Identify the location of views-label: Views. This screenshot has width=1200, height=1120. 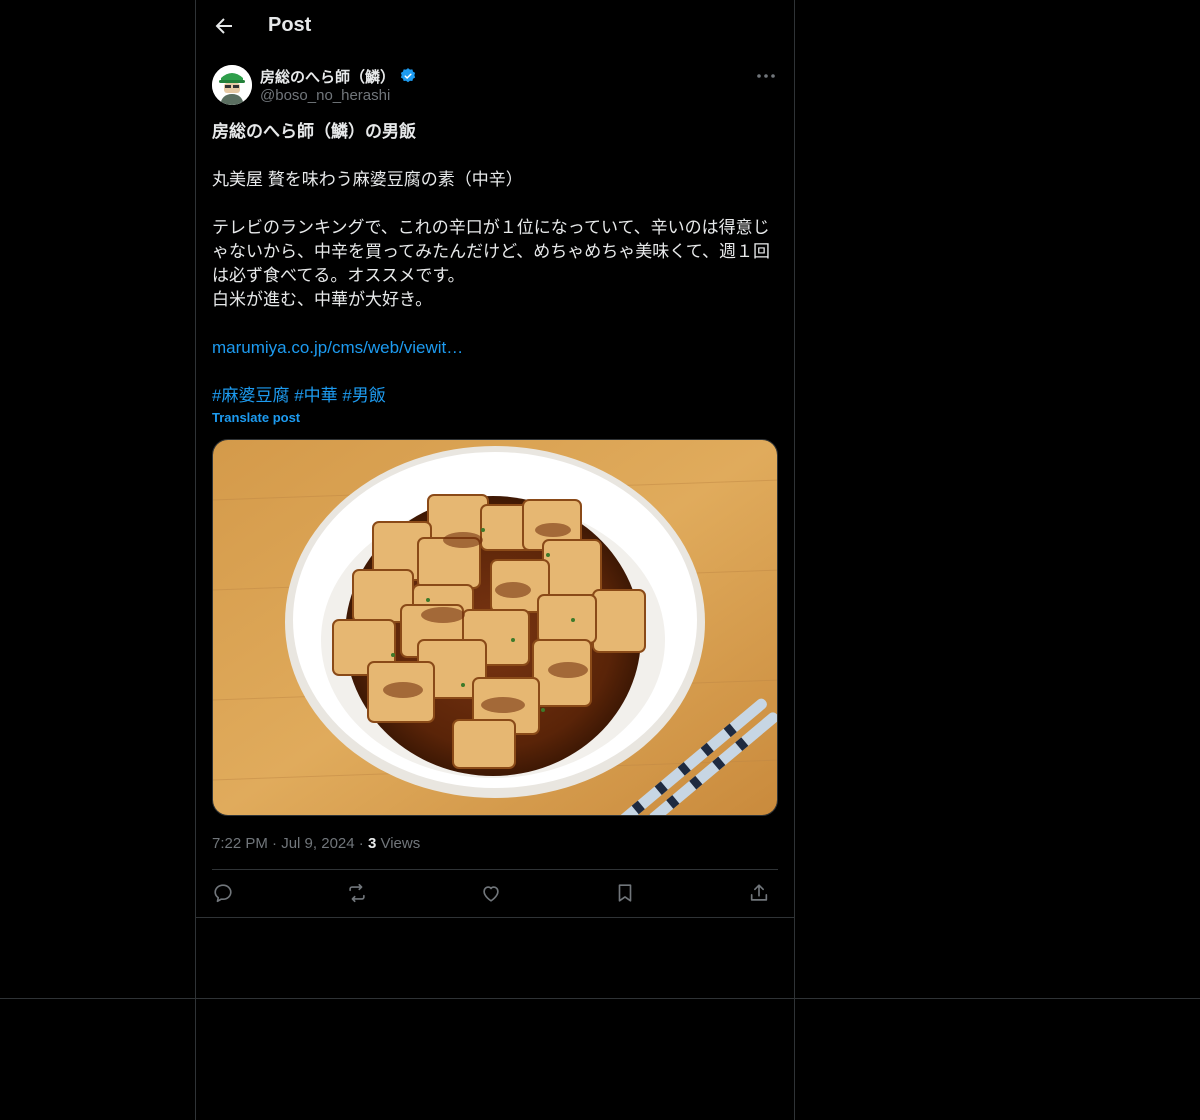
(400, 843).